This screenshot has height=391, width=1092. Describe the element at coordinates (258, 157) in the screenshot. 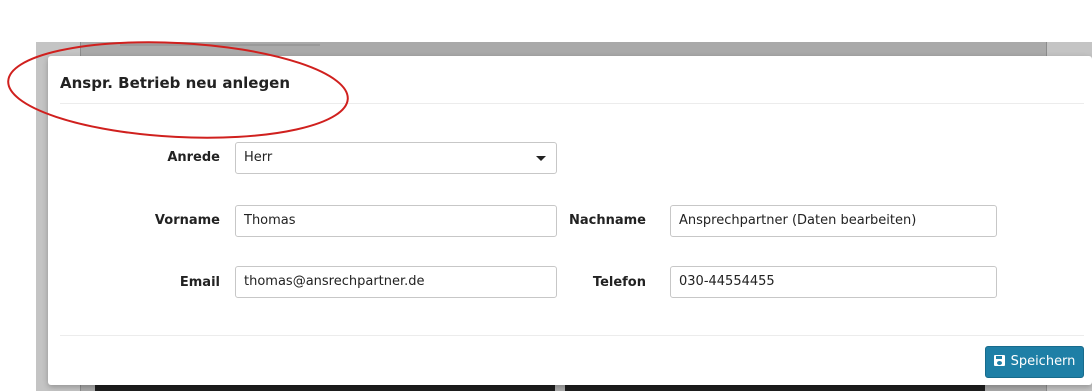

I see `anrede-selected-value: Herr` at that location.